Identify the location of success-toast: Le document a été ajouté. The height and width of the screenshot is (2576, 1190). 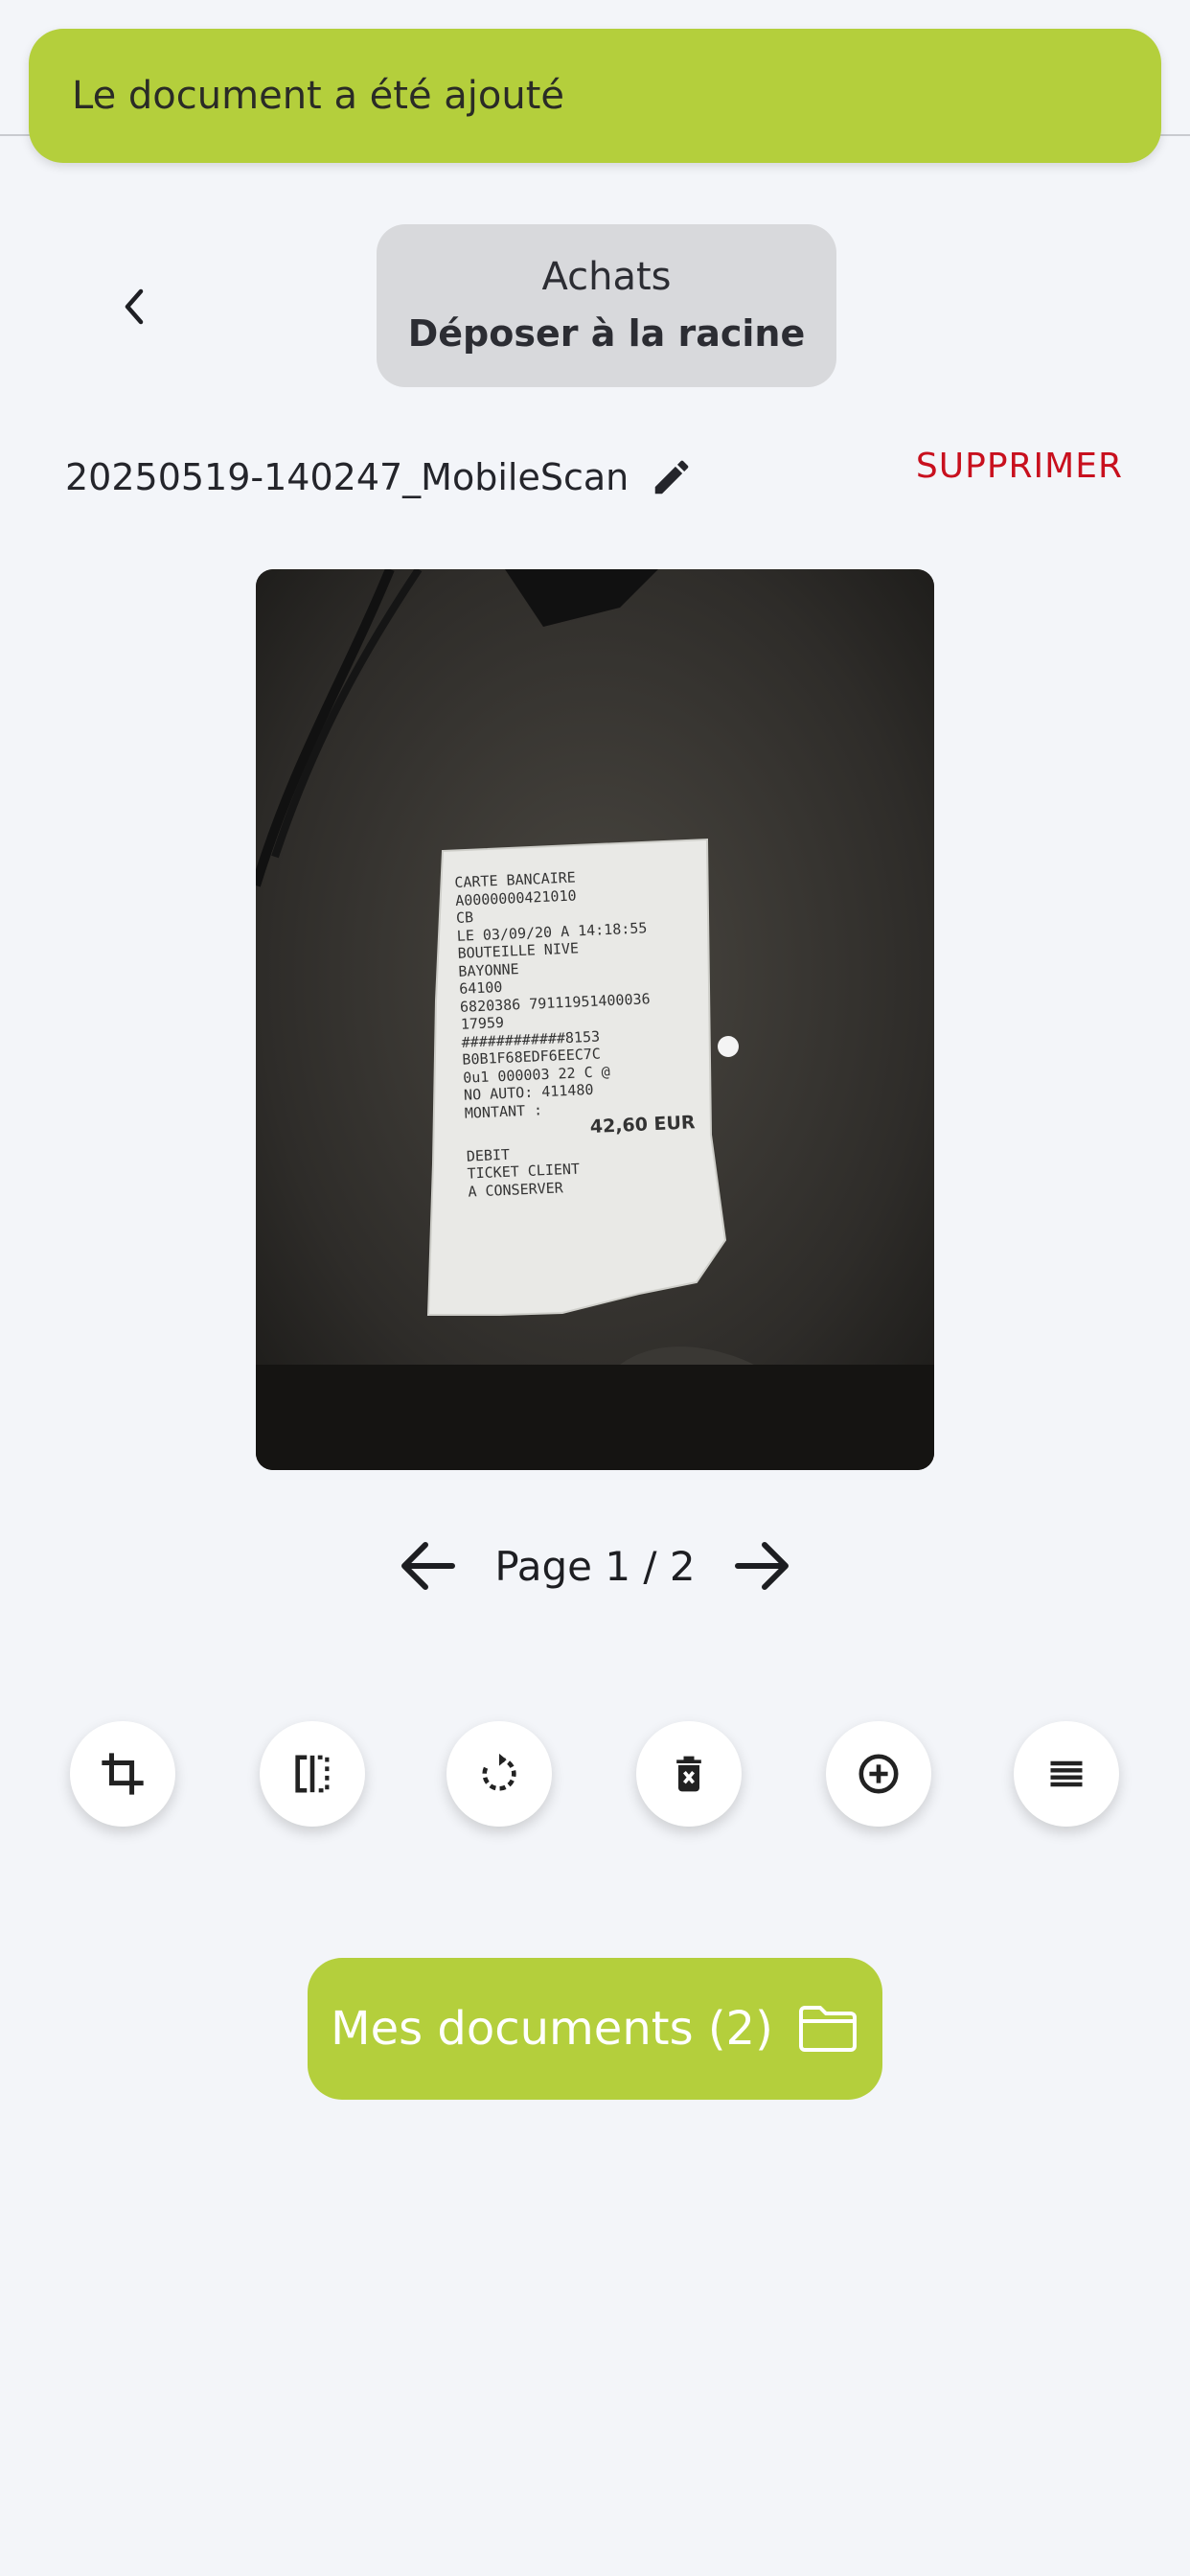
(595, 96).